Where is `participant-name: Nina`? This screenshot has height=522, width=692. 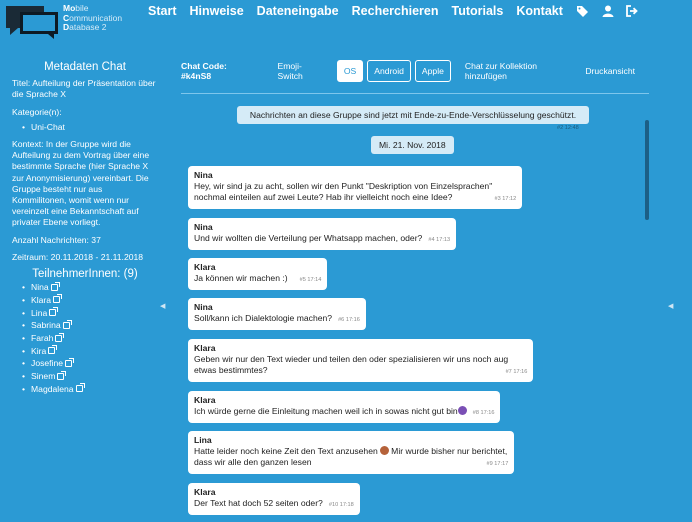
participant-name: Nina is located at coordinates (40, 287).